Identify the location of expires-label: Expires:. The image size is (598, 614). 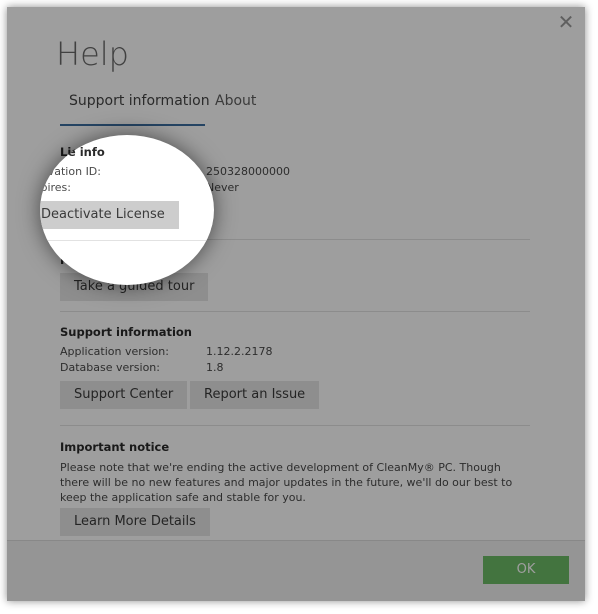
(55, 187).